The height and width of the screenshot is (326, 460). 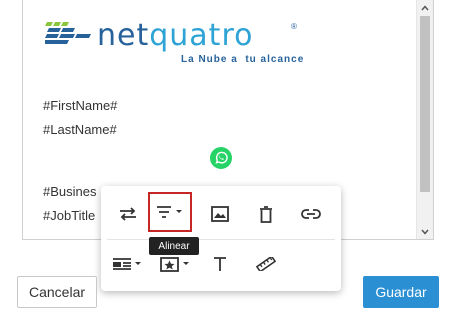 I want to click on logo-mark-icon, so click(x=68, y=33).